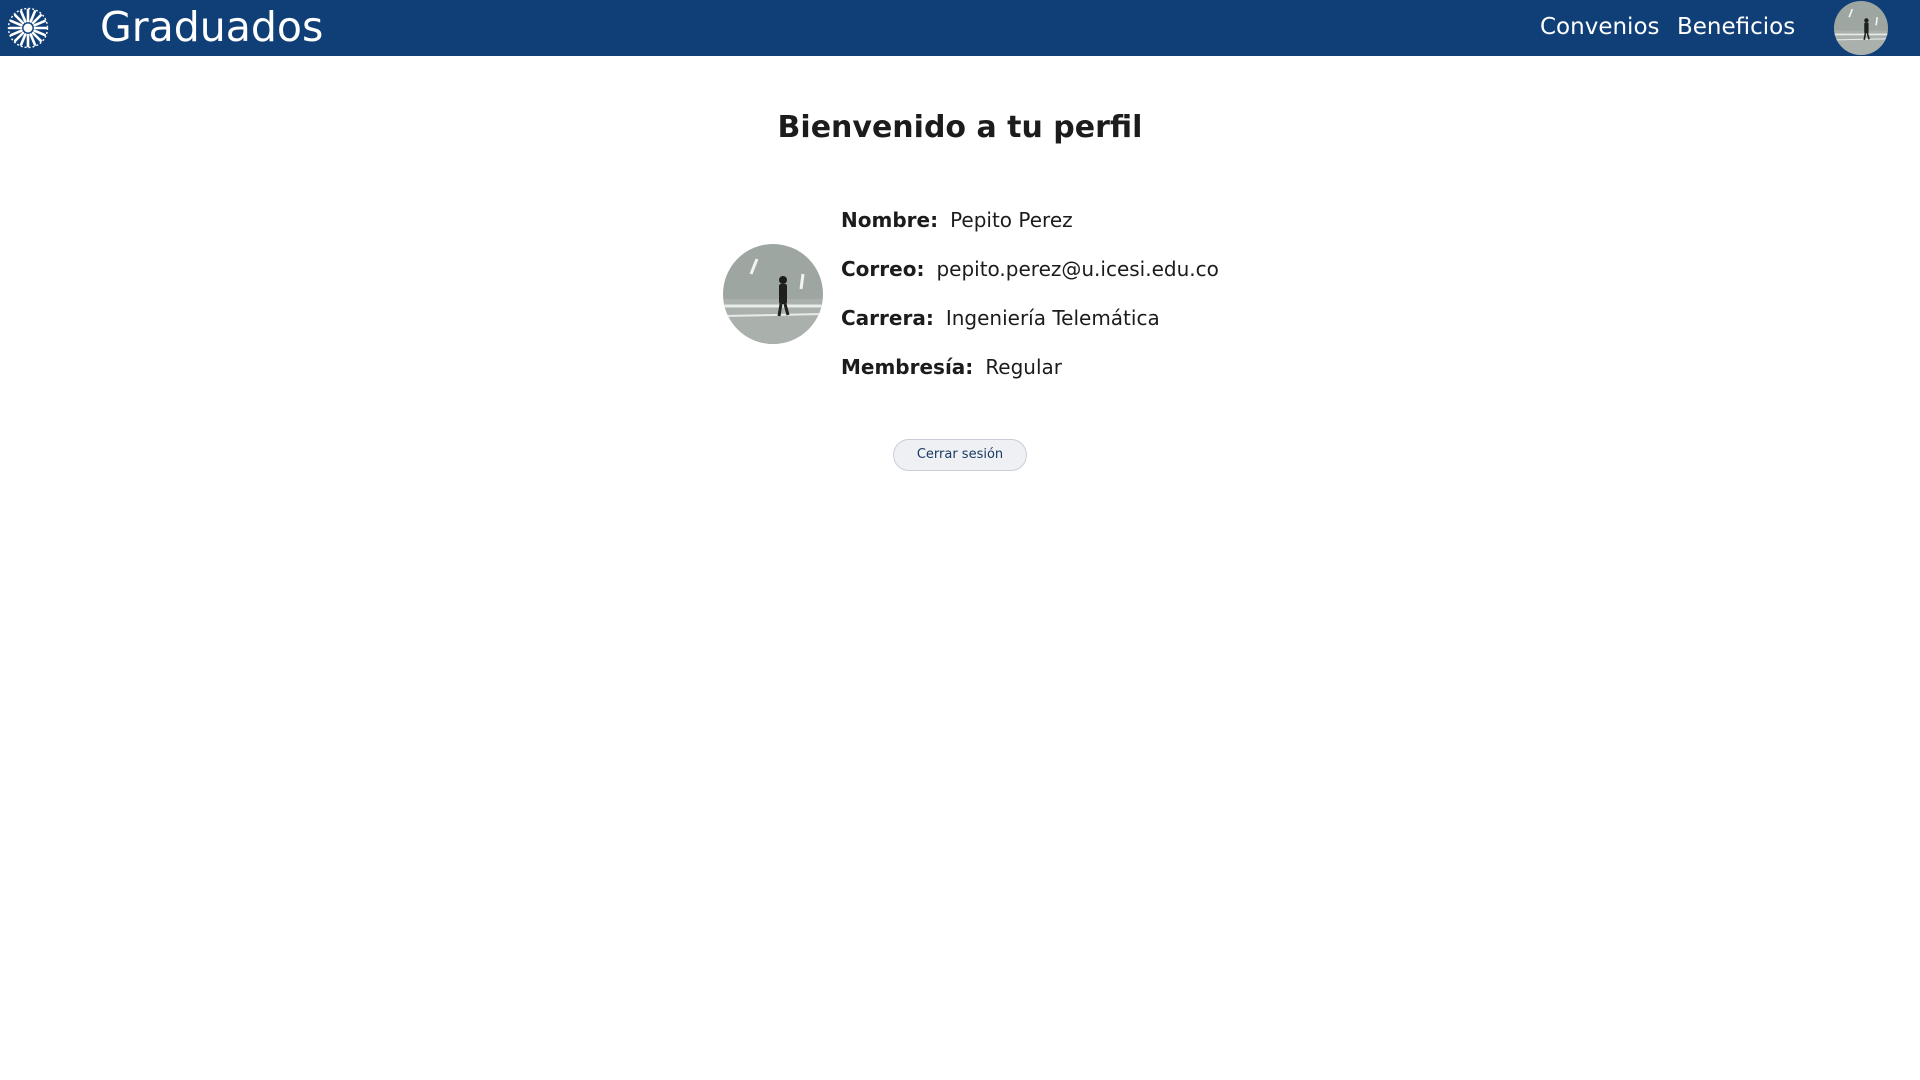 The image size is (1920, 1080). Describe the element at coordinates (1011, 220) in the screenshot. I see `field-value: Pepito Perez` at that location.